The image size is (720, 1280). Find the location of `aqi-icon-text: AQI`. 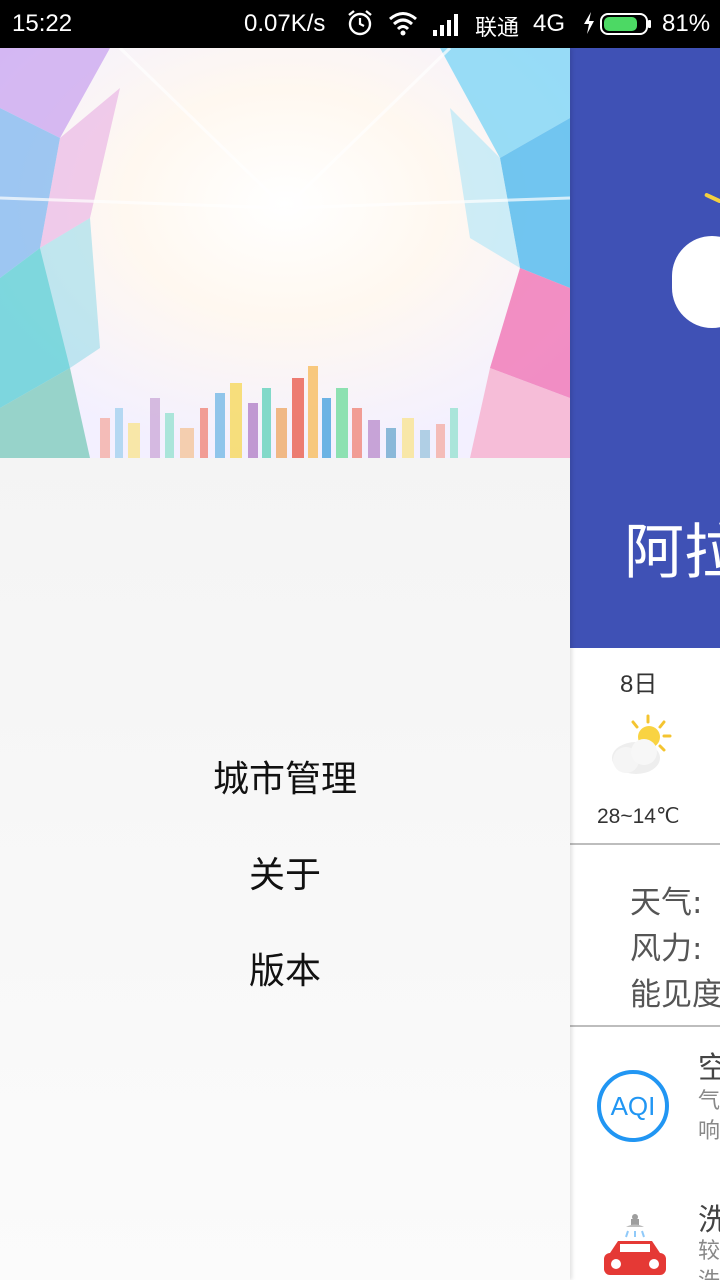

aqi-icon-text: AQI is located at coordinates (633, 1106).